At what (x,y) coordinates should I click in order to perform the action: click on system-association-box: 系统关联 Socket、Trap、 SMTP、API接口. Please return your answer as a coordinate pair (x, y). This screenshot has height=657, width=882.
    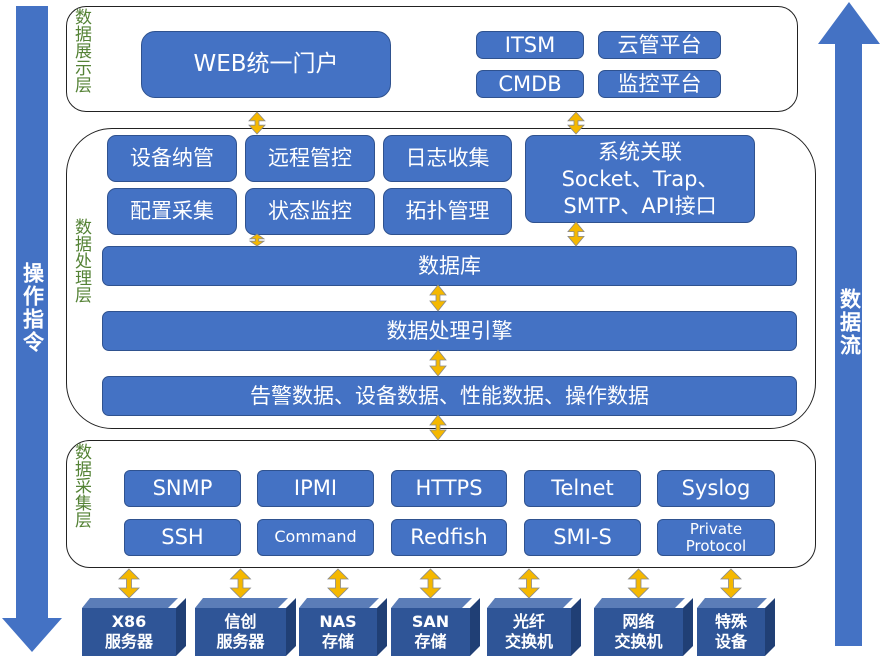
    Looking at the image, I should click on (640, 179).